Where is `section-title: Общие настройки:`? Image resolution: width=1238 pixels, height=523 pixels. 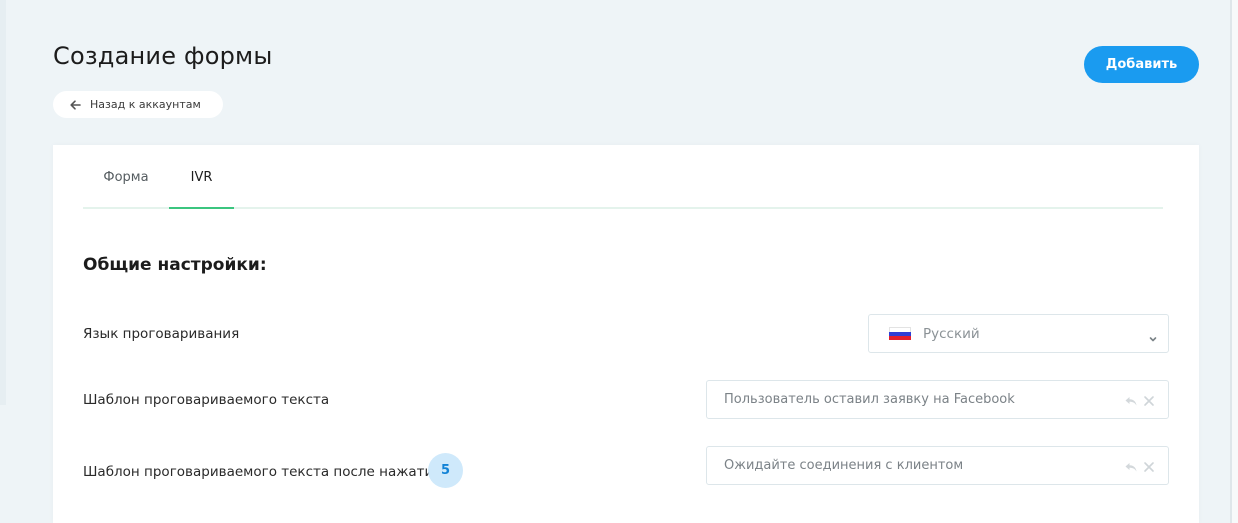
section-title: Общие настройки: is located at coordinates (175, 265).